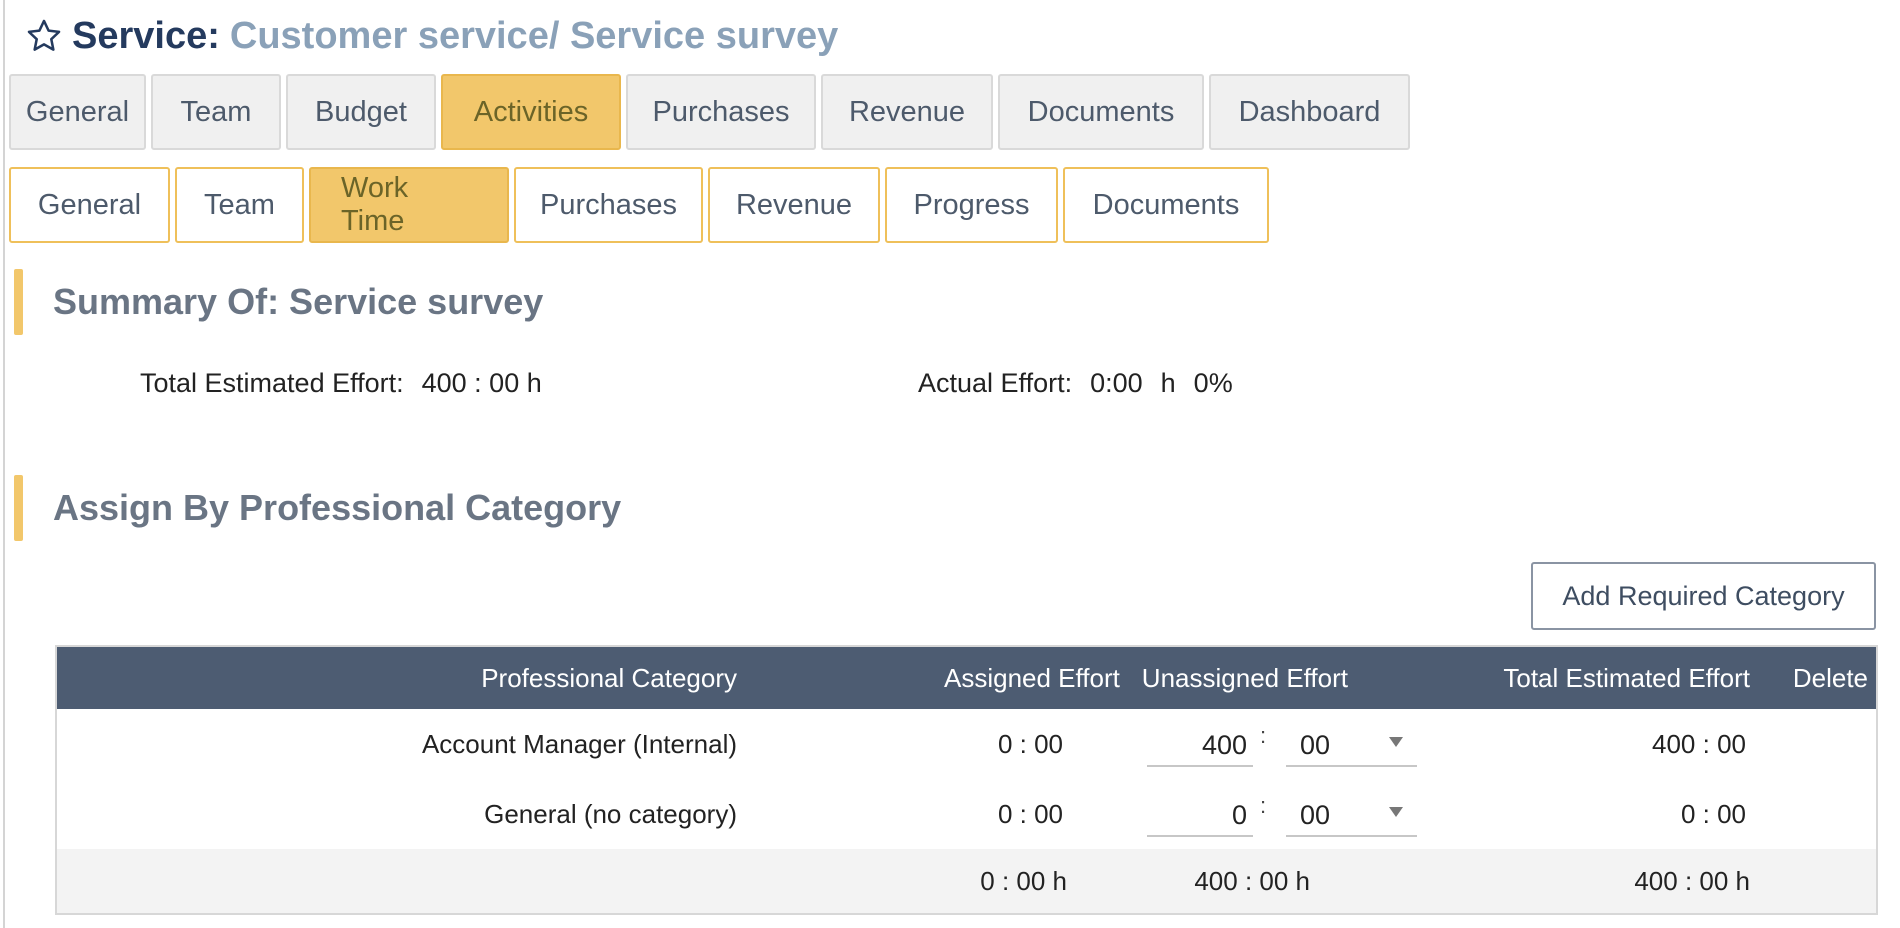  What do you see at coordinates (361, 112) in the screenshot?
I see `tab-budget: Budget` at bounding box center [361, 112].